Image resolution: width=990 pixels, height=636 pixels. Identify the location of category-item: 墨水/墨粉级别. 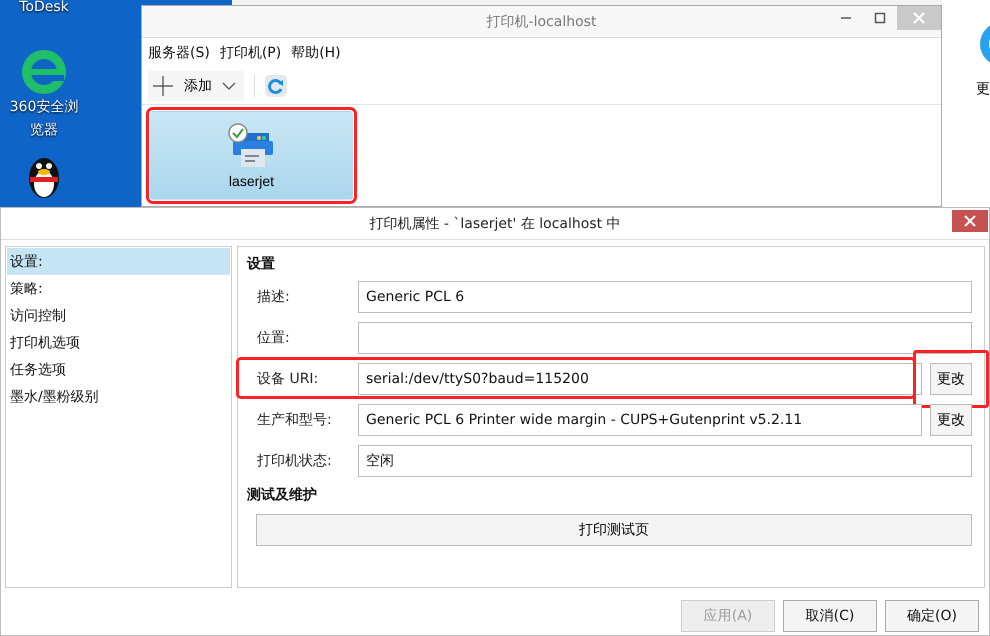
(118, 396).